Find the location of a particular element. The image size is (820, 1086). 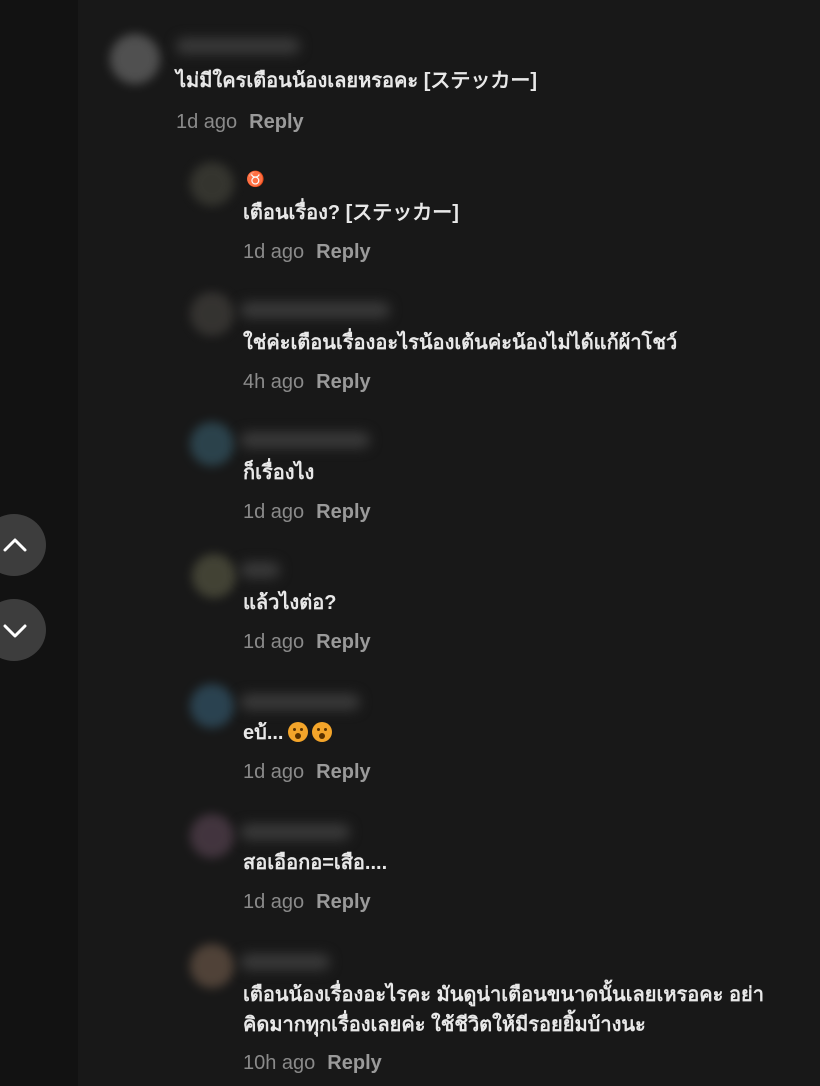

timestamp: 4h ago is located at coordinates (274, 382).